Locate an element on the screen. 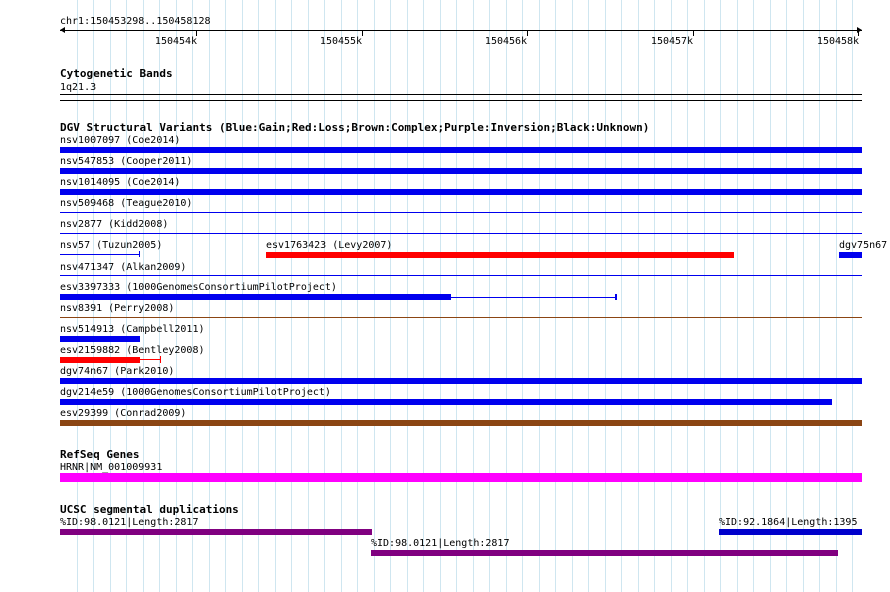 The height and width of the screenshot is (592, 890). variant-label: nsv514913 (Campbell2011) is located at coordinates (132, 329).